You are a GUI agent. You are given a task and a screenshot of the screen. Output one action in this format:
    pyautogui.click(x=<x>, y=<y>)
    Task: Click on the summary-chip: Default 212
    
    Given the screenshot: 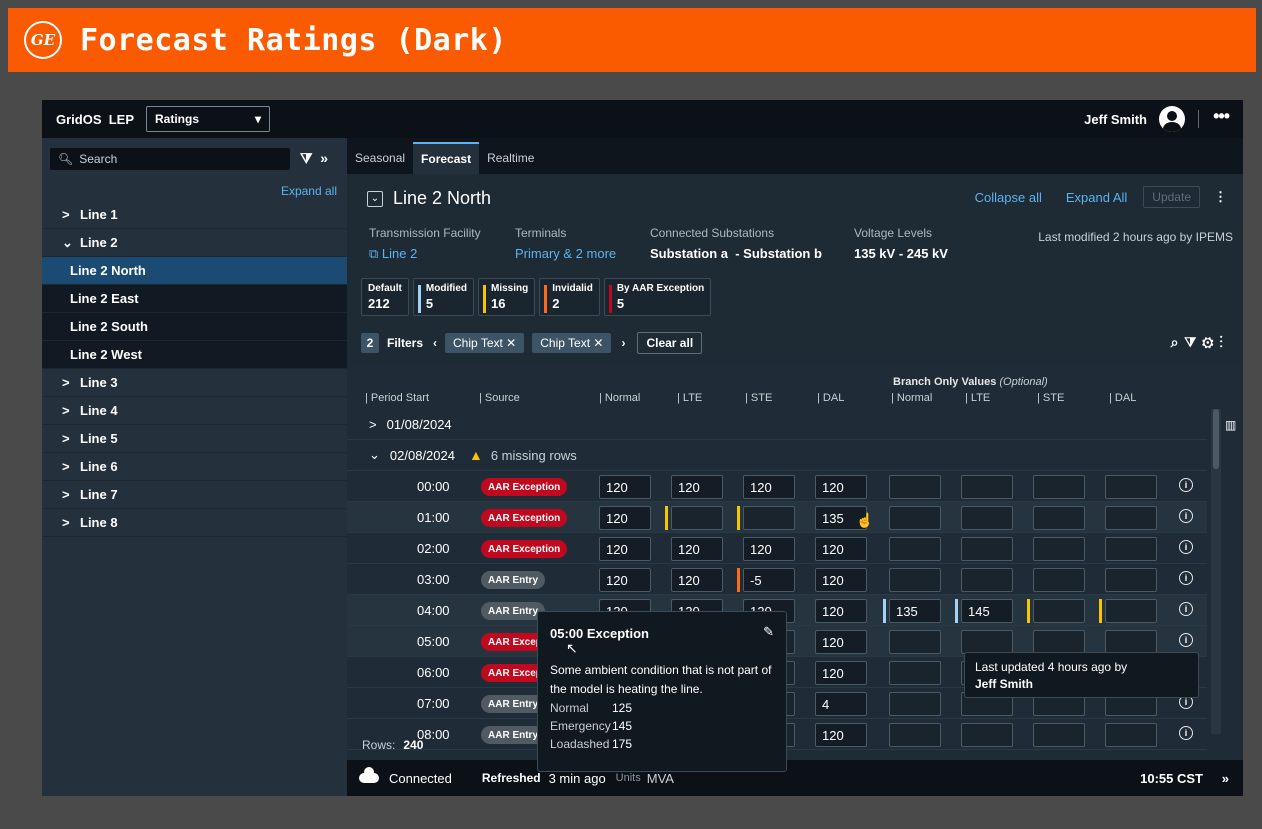 What is the action you would take?
    pyautogui.click(x=385, y=297)
    